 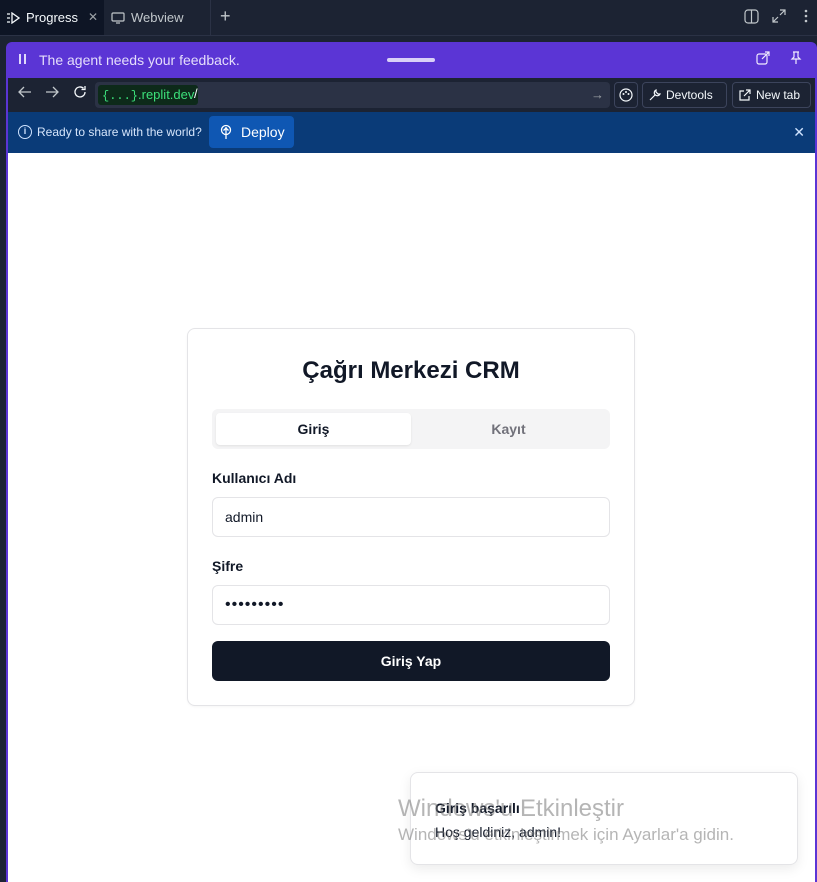 What do you see at coordinates (352, 95) in the screenshot?
I see `address-field: {...}.replit.dev / →` at bounding box center [352, 95].